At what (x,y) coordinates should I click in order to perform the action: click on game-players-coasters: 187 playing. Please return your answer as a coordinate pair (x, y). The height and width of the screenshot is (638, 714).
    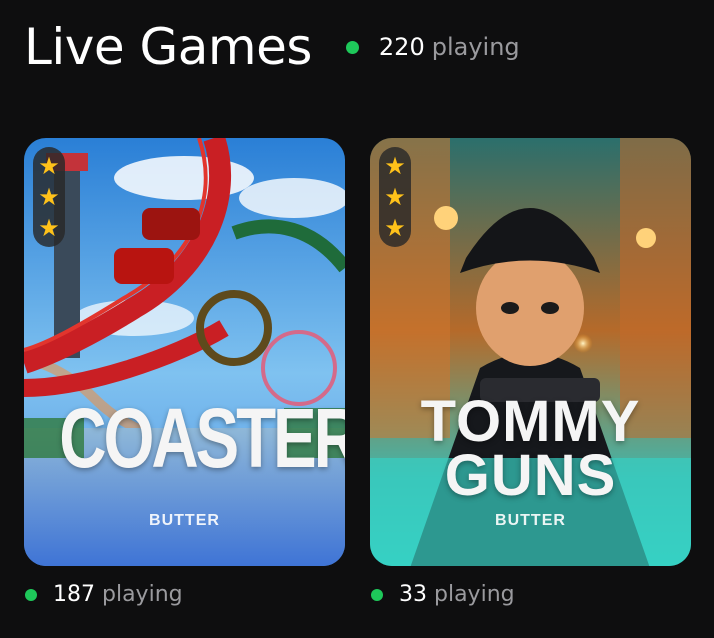
    Looking at the image, I should click on (104, 594).